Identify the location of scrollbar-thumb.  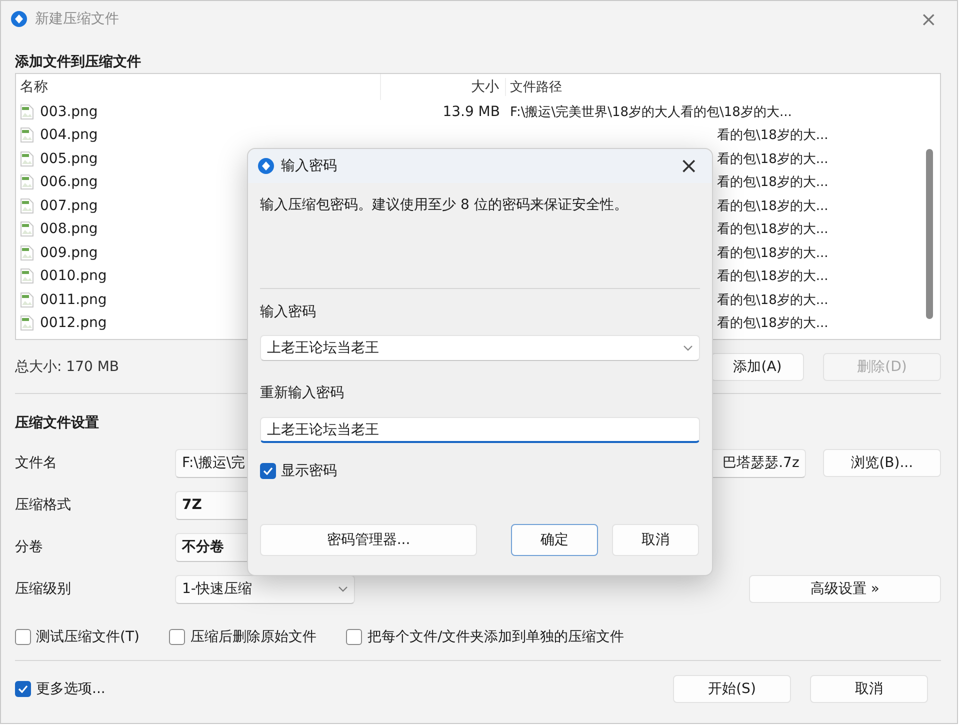
(929, 234).